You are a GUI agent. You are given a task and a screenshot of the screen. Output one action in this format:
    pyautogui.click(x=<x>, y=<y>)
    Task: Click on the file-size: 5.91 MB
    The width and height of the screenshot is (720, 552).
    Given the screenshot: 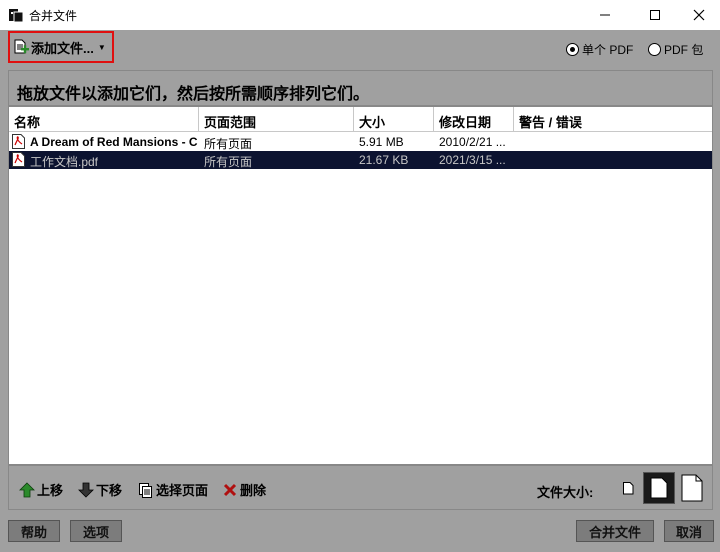 What is the action you would take?
    pyautogui.click(x=381, y=142)
    